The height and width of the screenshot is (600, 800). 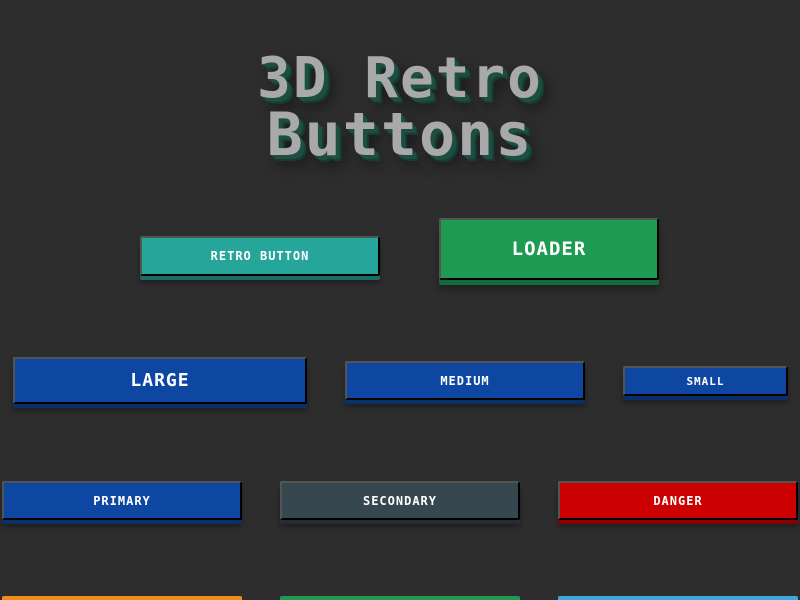 What do you see at coordinates (400, 500) in the screenshot?
I see `secondary-button: Secondary` at bounding box center [400, 500].